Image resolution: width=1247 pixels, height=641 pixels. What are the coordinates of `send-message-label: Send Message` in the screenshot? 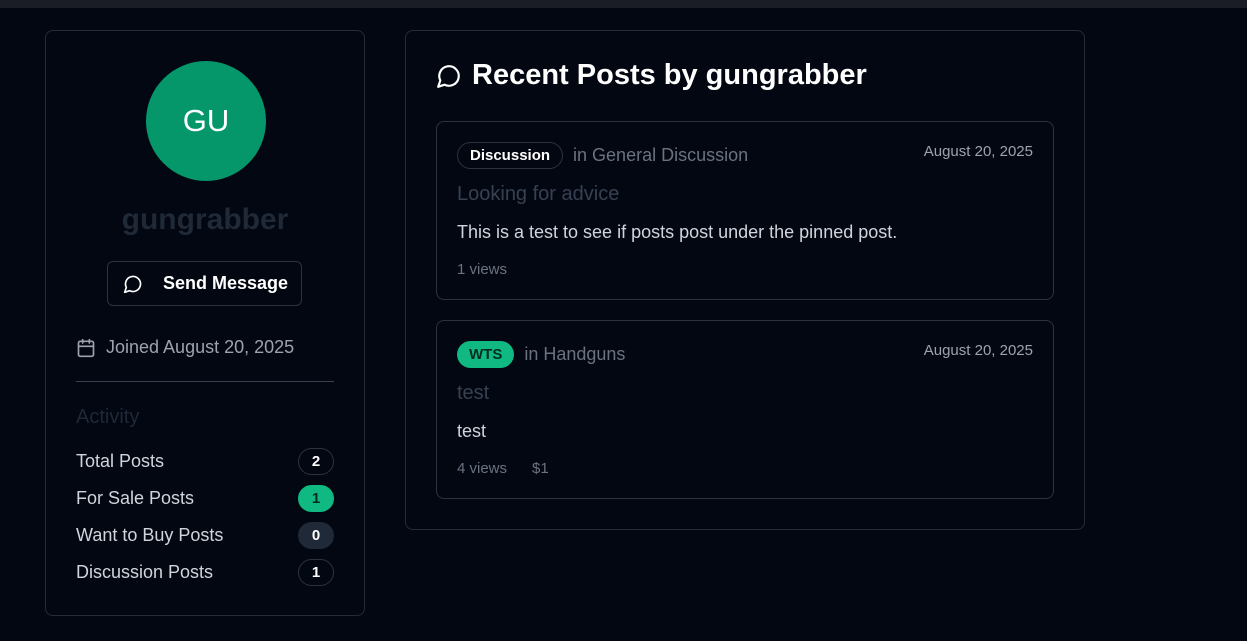 It's located at (226, 283).